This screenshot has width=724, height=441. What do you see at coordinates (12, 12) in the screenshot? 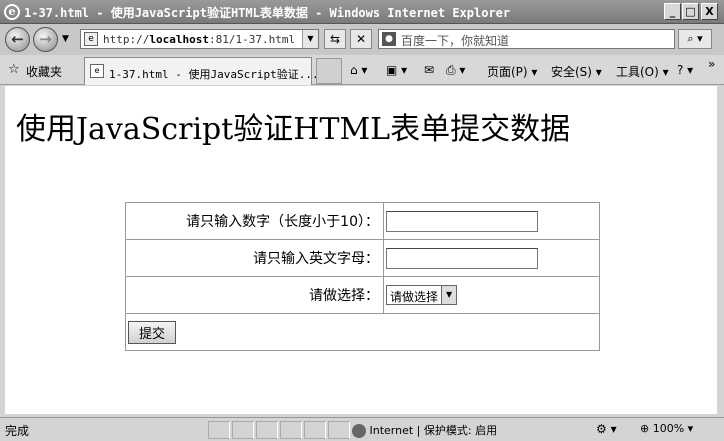
I see `ie-logo-icon: e` at bounding box center [12, 12].